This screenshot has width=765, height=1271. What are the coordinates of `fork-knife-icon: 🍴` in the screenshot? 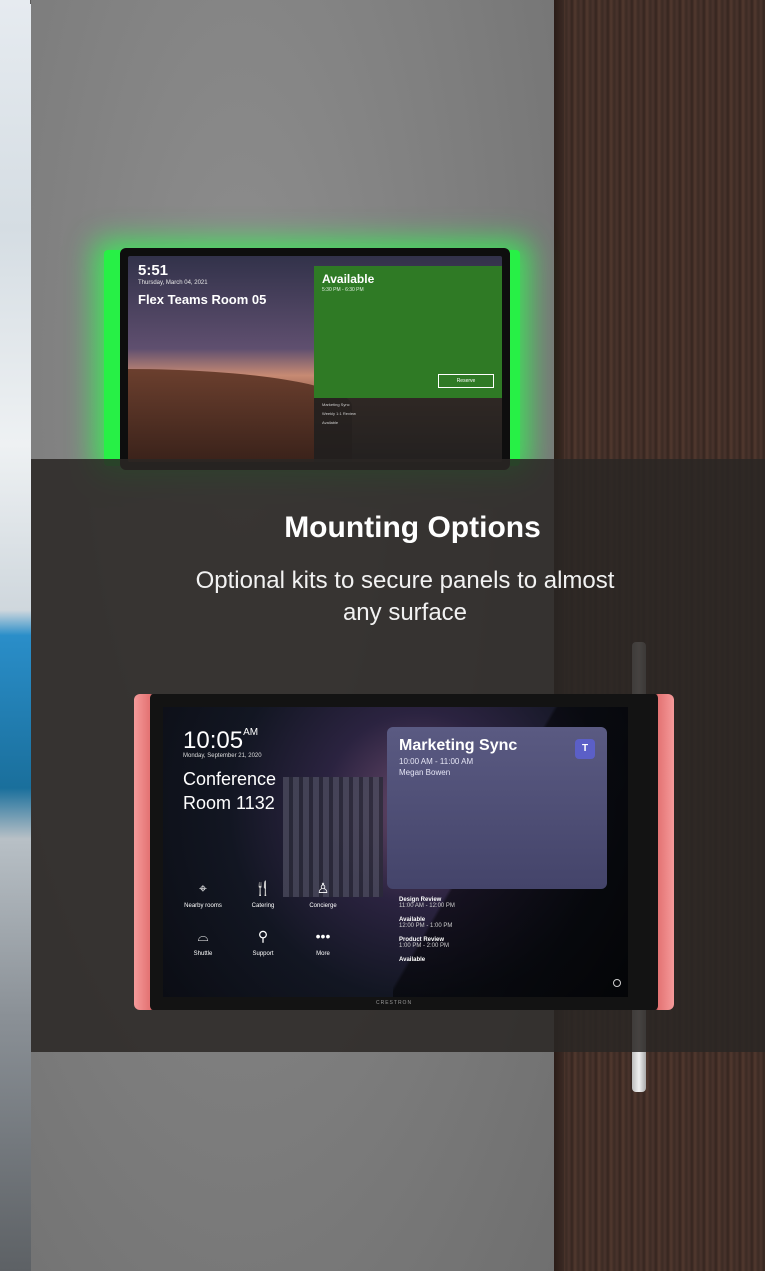 It's located at (263, 888).